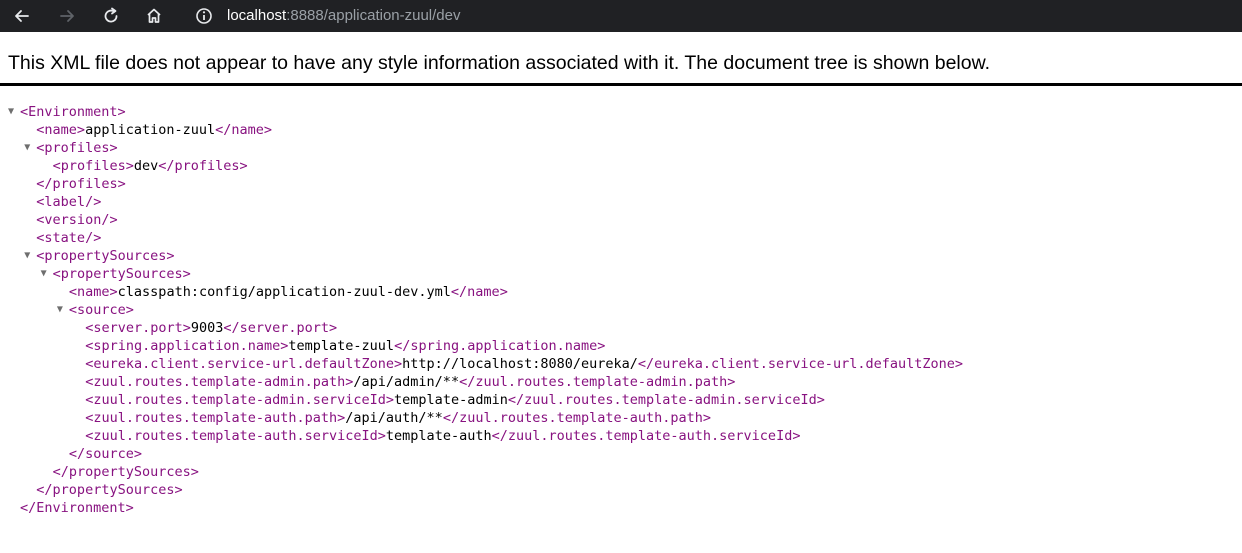 The width and height of the screenshot is (1242, 553). I want to click on xml-line-content: <source>, so click(101, 310).